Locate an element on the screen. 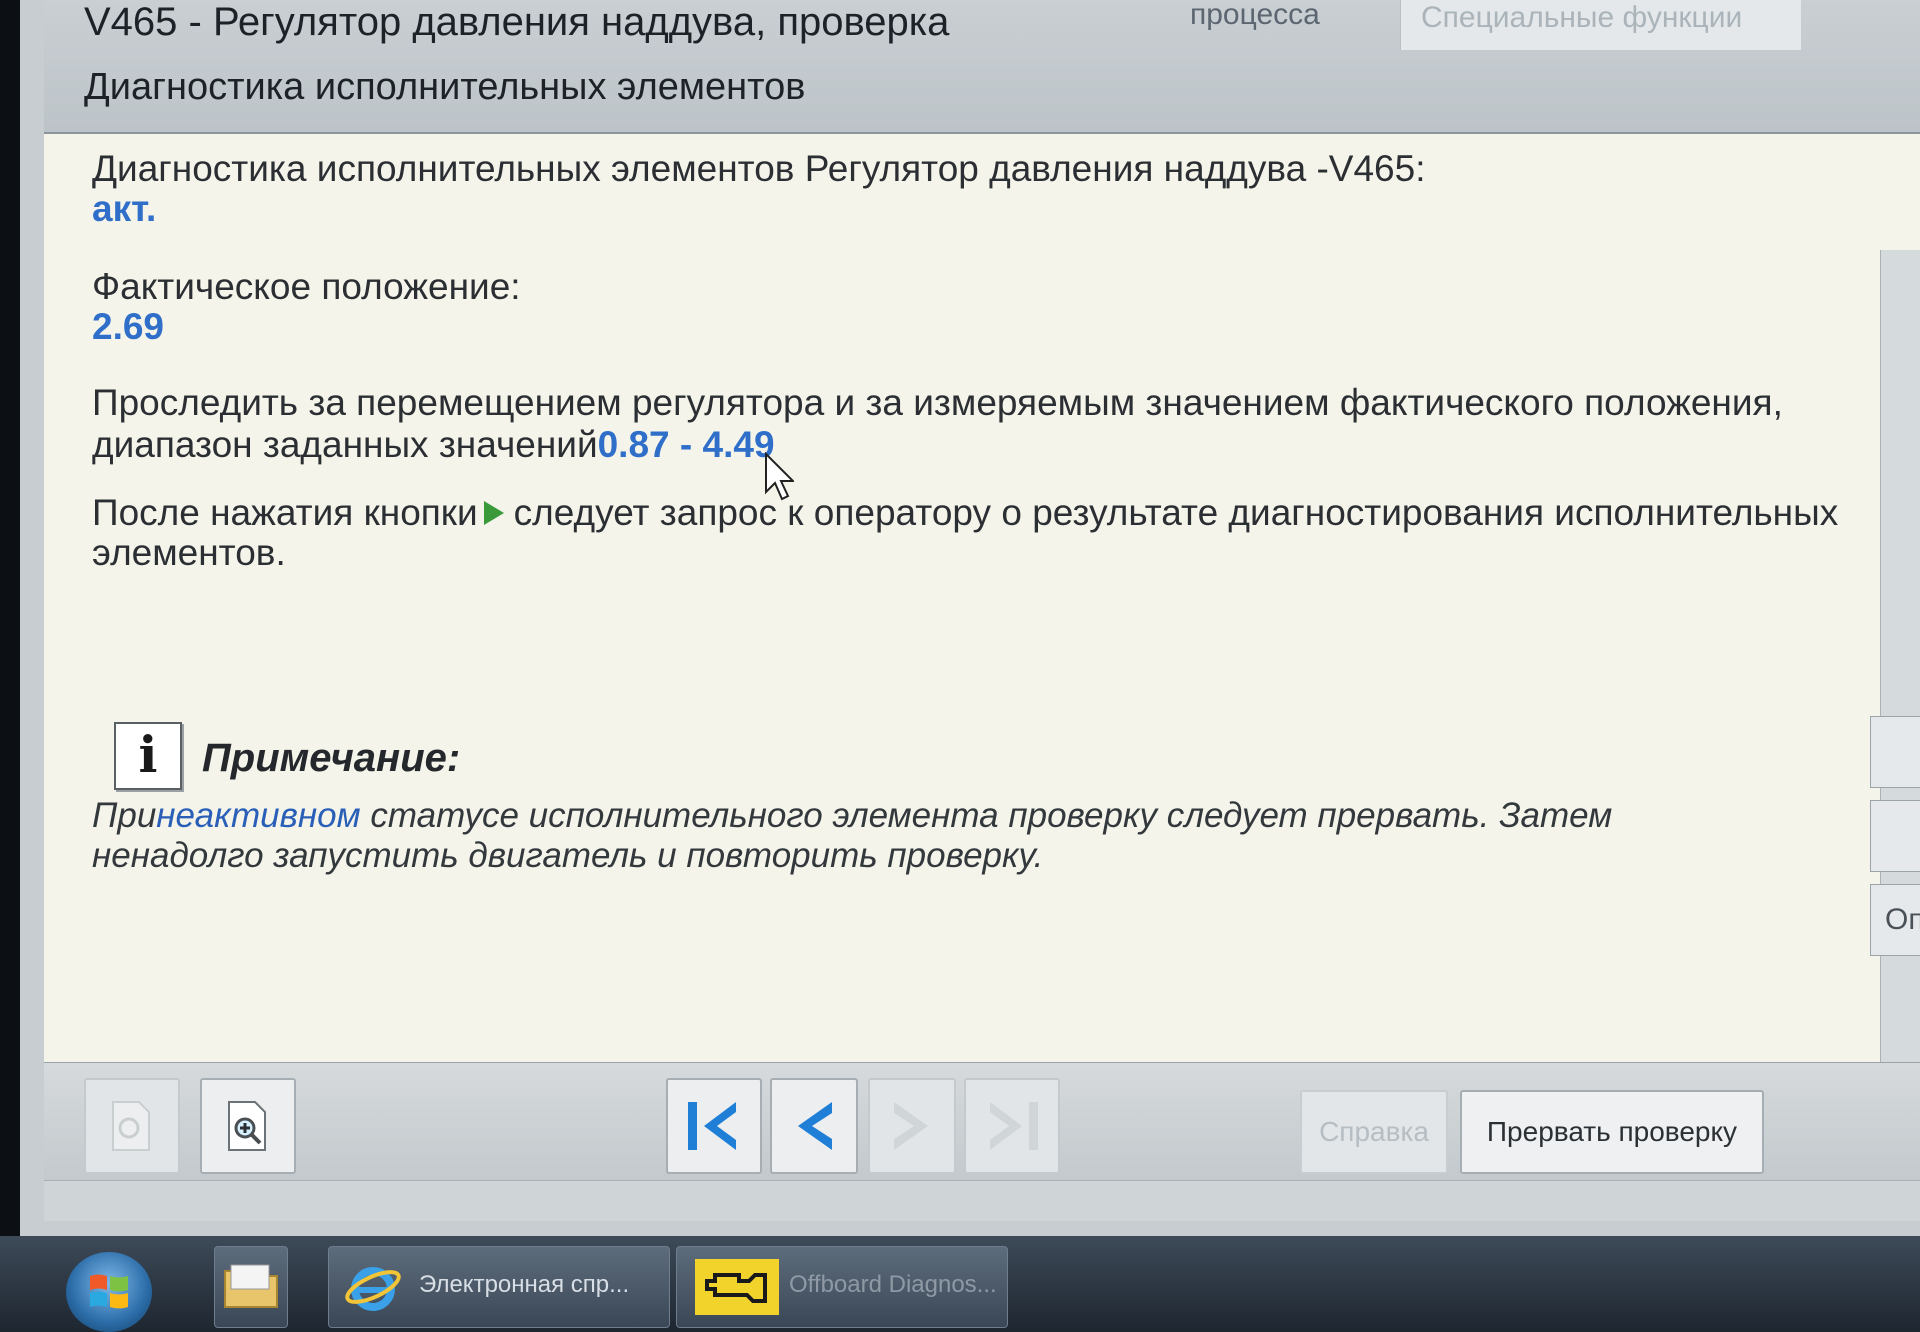 Image resolution: width=1920 pixels, height=1332 pixels. zoom-in-button is located at coordinates (248, 1126).